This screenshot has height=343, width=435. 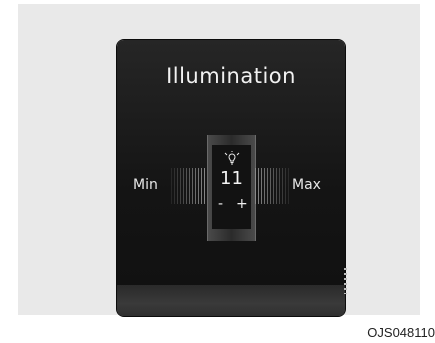 I want to click on max-scale, so click(x=272, y=186).